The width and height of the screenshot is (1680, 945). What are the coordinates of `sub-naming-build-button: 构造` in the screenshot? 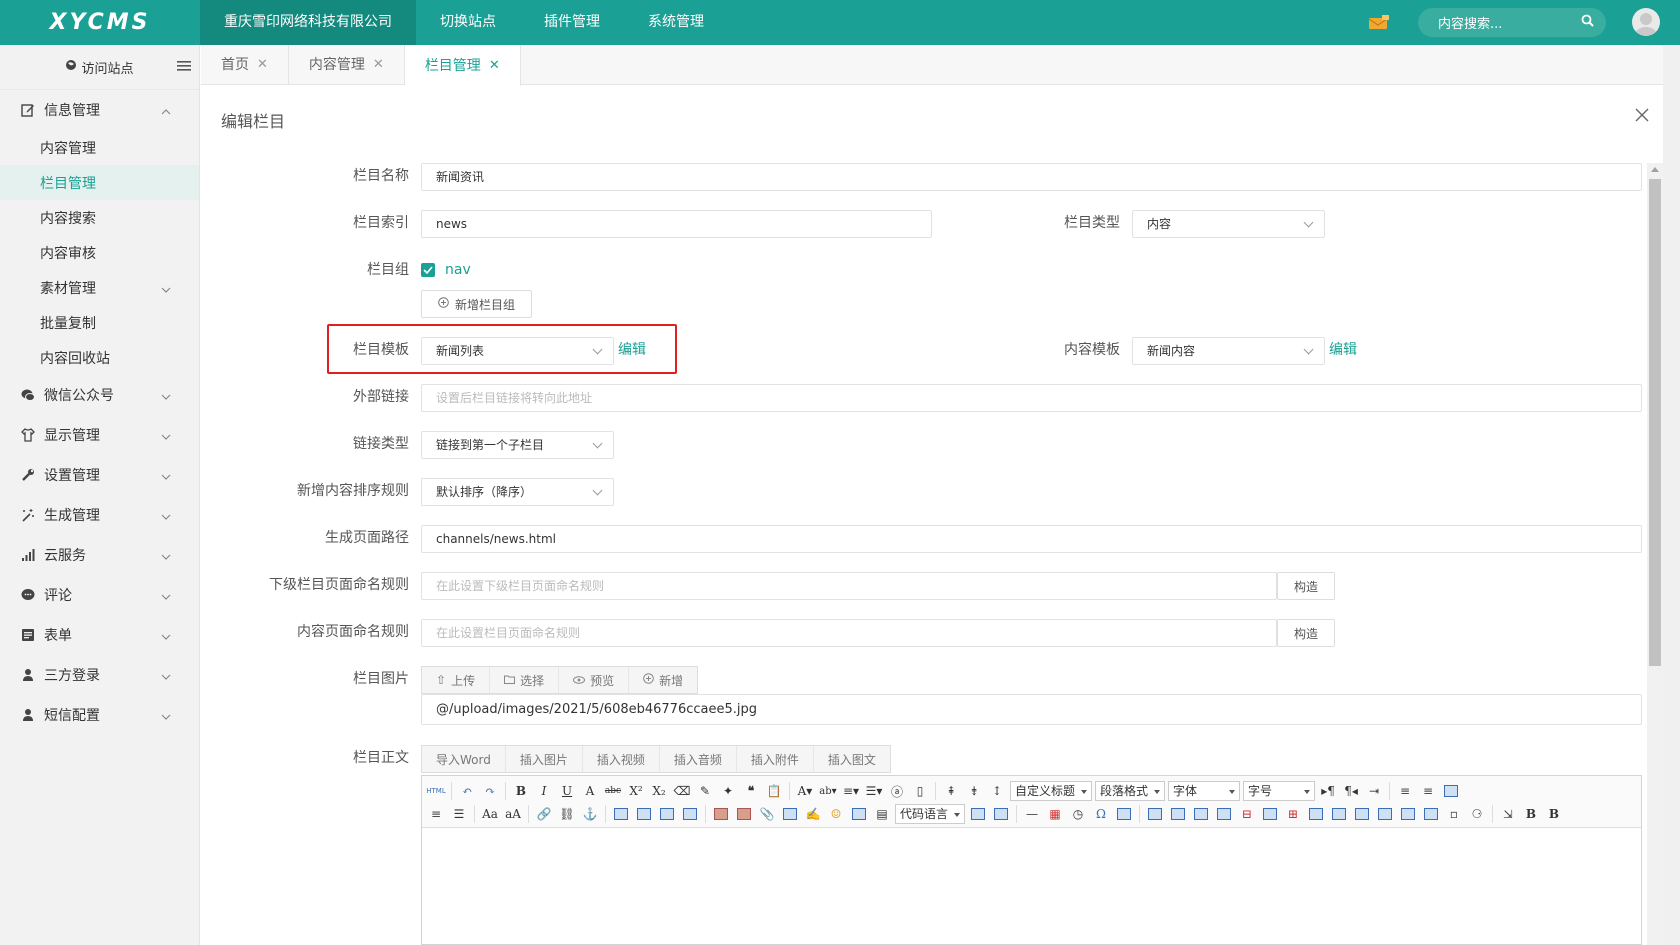 It's located at (1306, 586).